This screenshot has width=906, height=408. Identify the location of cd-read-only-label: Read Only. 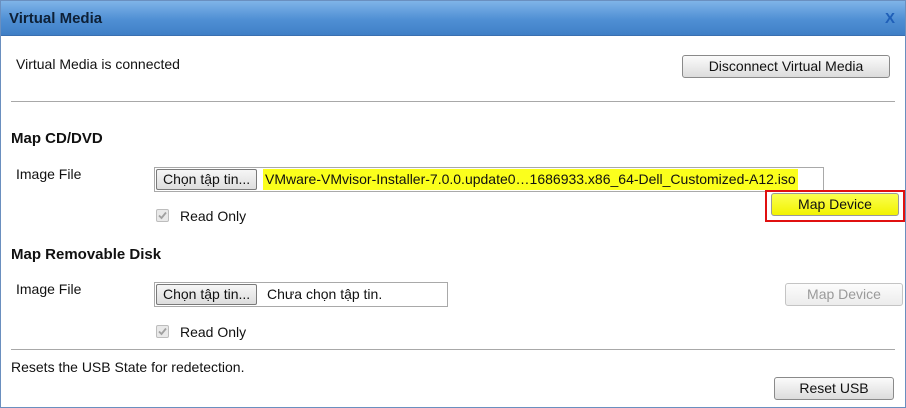
(213, 216).